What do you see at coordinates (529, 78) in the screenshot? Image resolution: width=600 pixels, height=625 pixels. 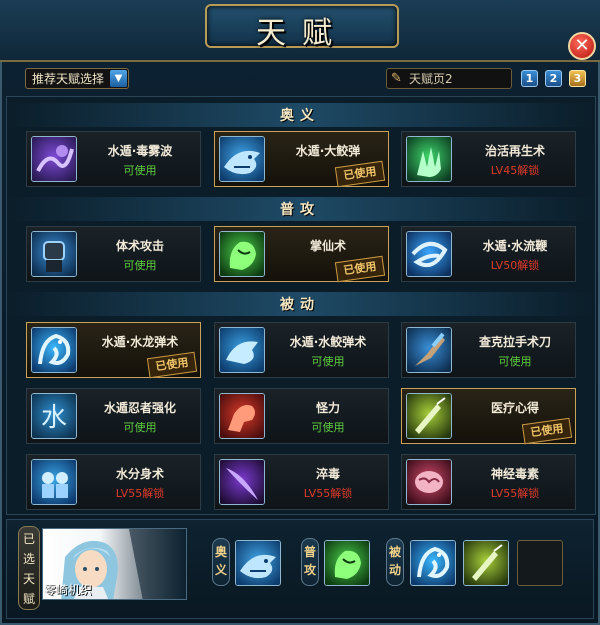 I see `page-button-1: 1` at bounding box center [529, 78].